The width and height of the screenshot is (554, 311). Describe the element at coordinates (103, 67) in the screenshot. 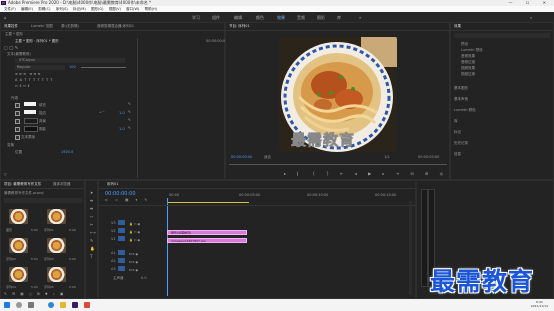

I see `font-size-slider` at that location.